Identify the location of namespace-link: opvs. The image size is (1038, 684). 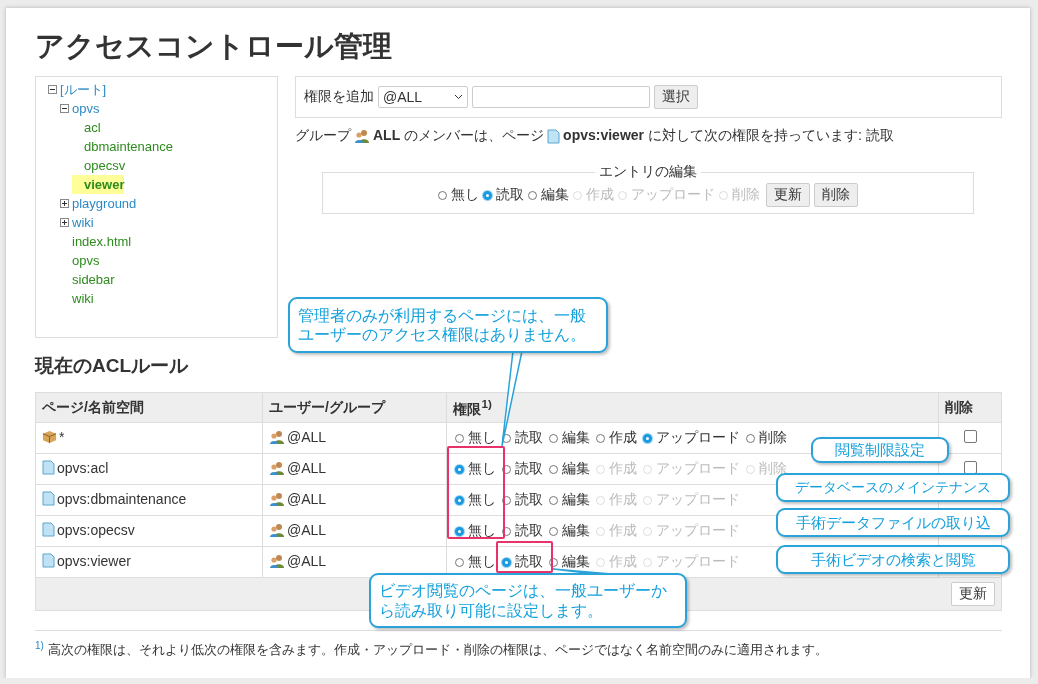
(86, 108).